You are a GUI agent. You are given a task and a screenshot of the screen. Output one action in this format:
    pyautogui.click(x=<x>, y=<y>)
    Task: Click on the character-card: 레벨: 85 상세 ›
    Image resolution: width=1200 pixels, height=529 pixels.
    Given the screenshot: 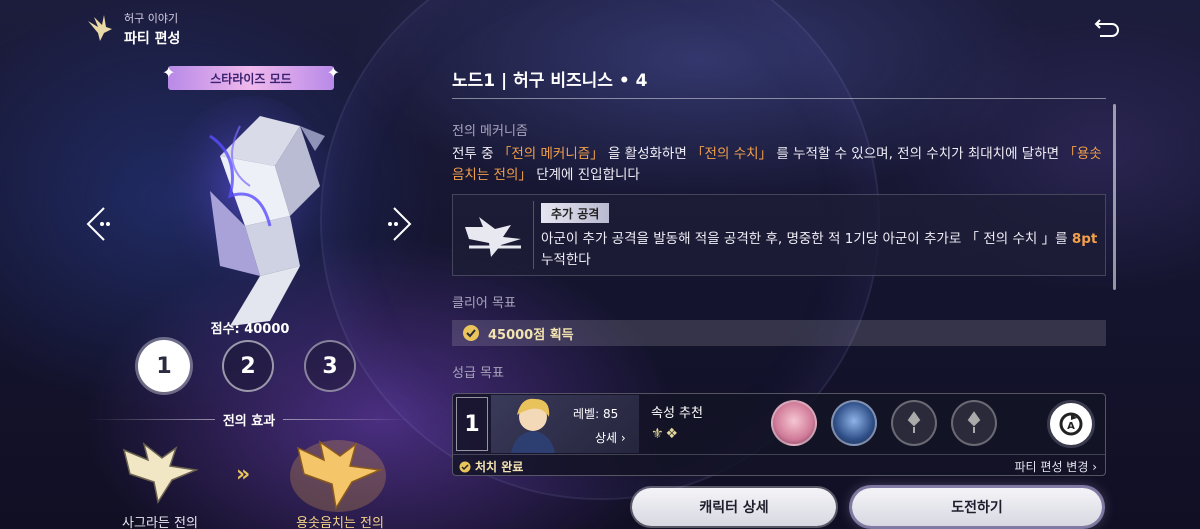 What is the action you would take?
    pyautogui.click(x=565, y=424)
    